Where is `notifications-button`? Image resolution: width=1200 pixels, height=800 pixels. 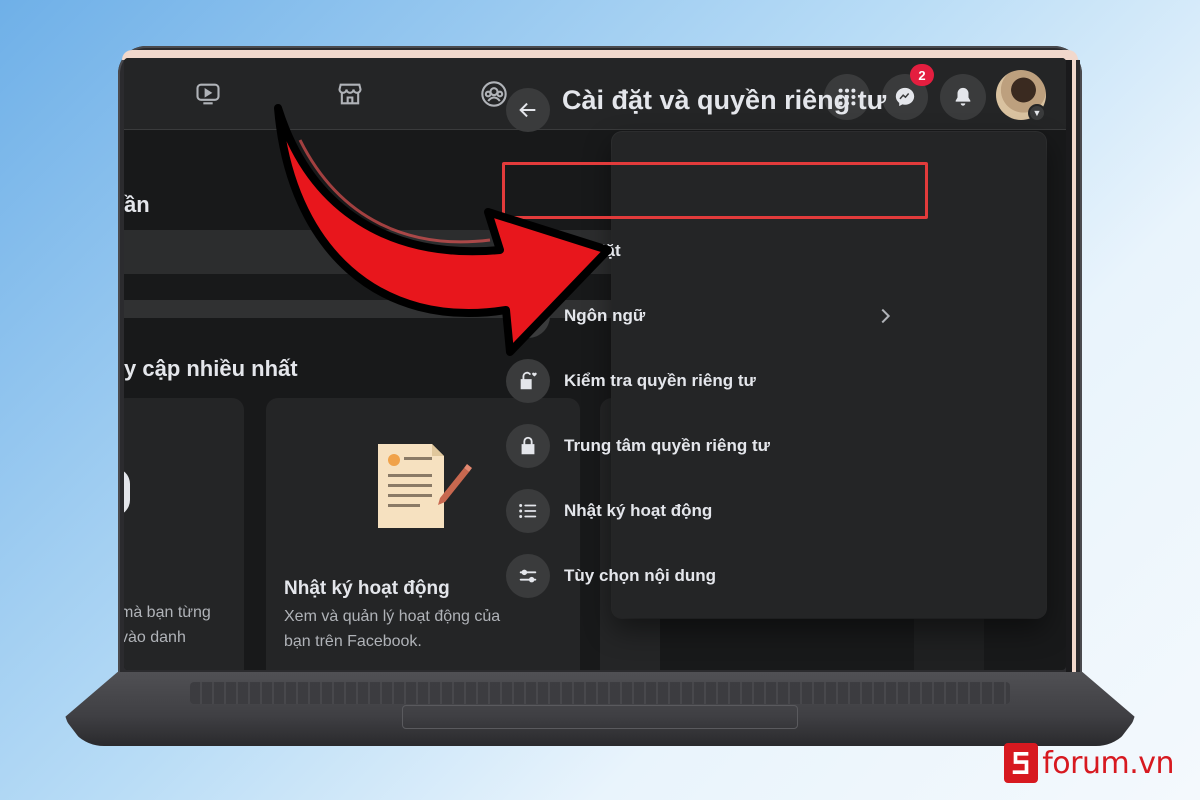
notifications-button is located at coordinates (963, 97).